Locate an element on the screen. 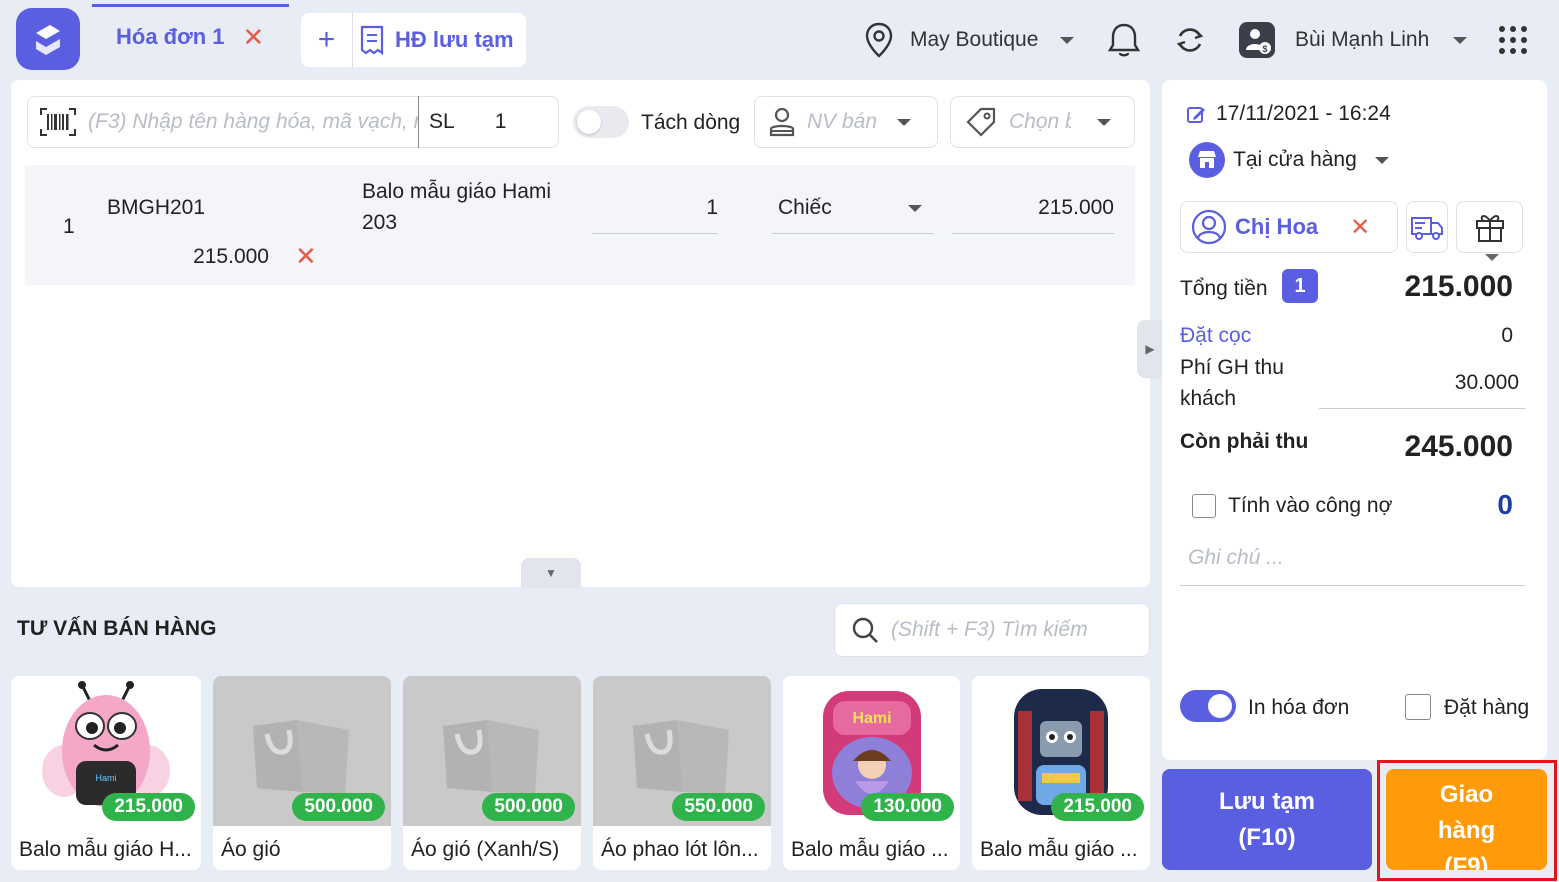  product-card: 500.000 Áo gió is located at coordinates (302, 773).